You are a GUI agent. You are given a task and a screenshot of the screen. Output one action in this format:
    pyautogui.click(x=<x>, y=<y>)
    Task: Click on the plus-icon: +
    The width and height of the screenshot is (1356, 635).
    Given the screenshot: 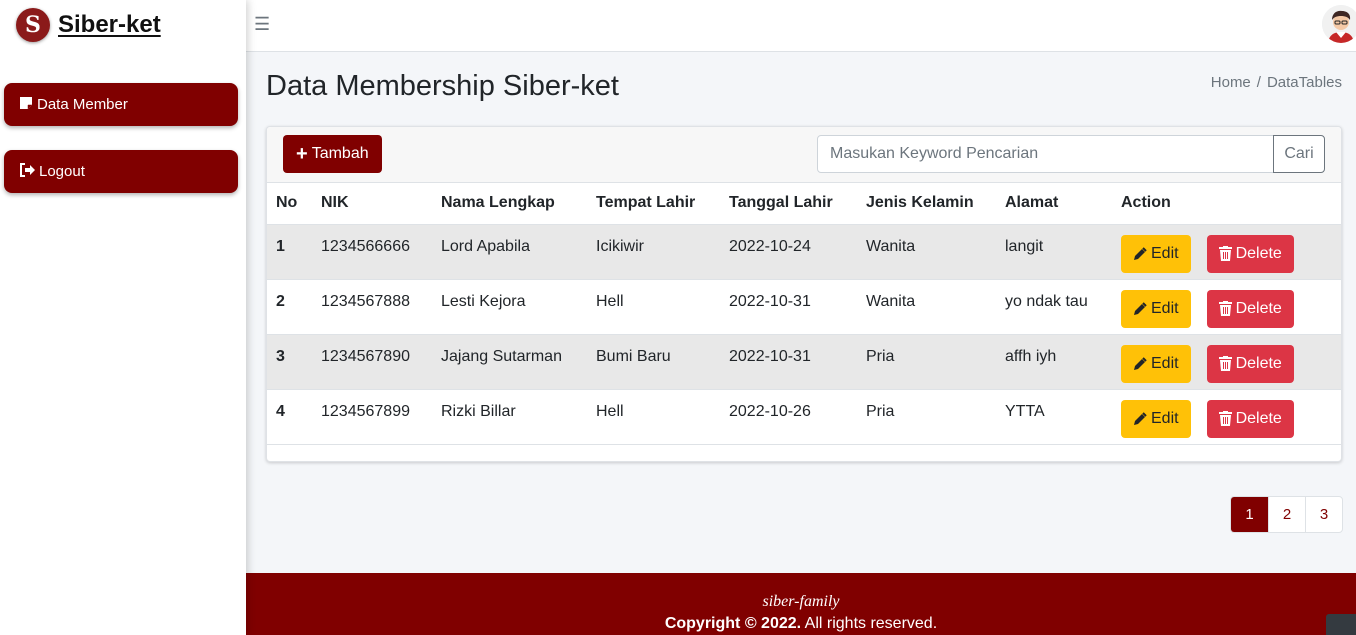 What is the action you would take?
    pyautogui.click(x=302, y=154)
    